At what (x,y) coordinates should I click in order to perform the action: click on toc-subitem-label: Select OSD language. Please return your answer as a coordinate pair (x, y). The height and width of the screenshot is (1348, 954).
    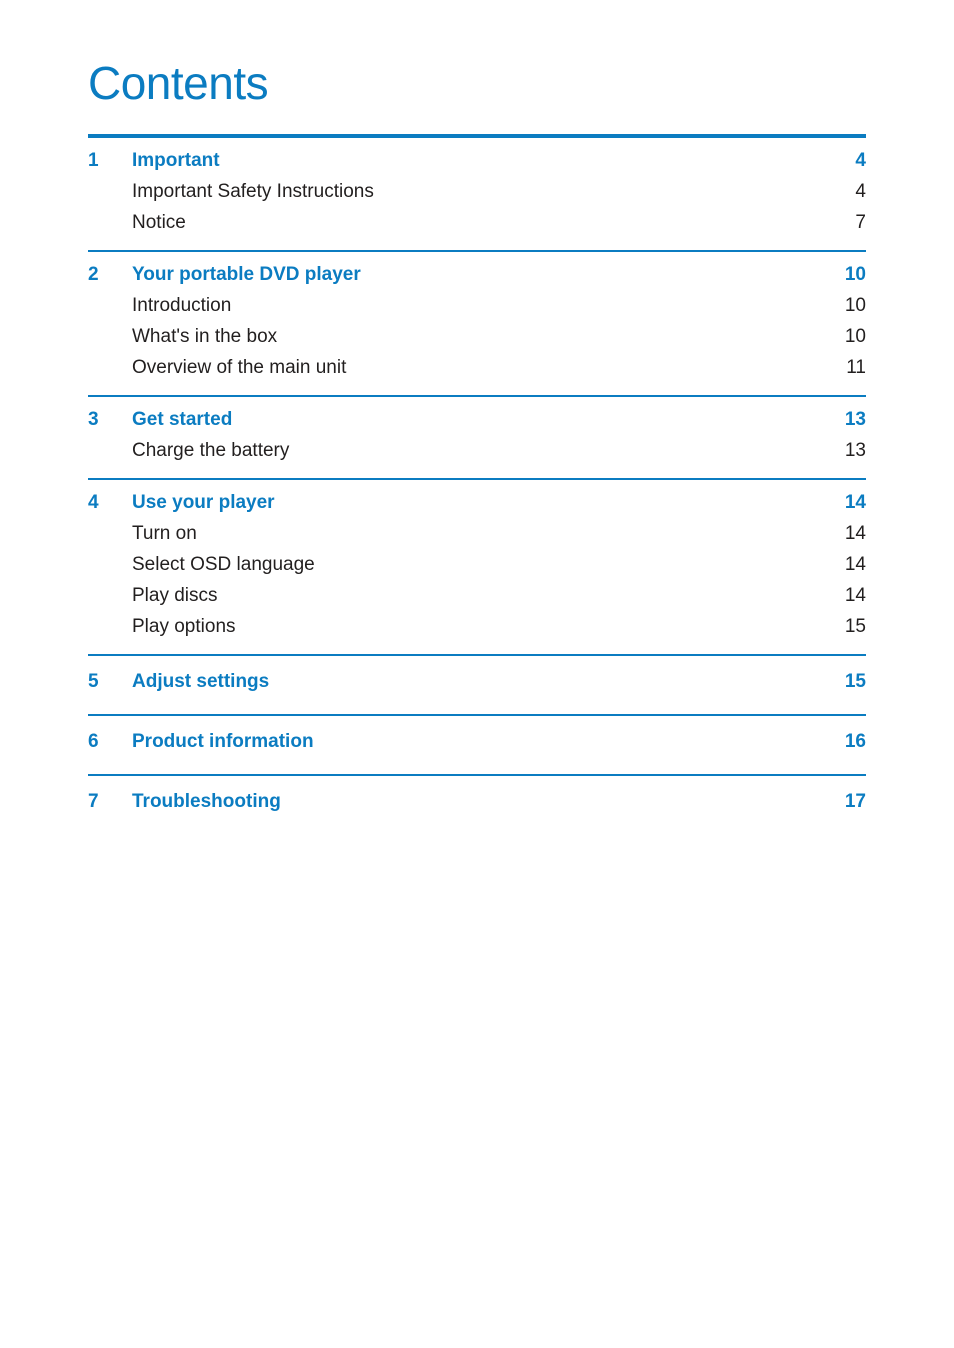
    Looking at the image, I should click on (223, 564).